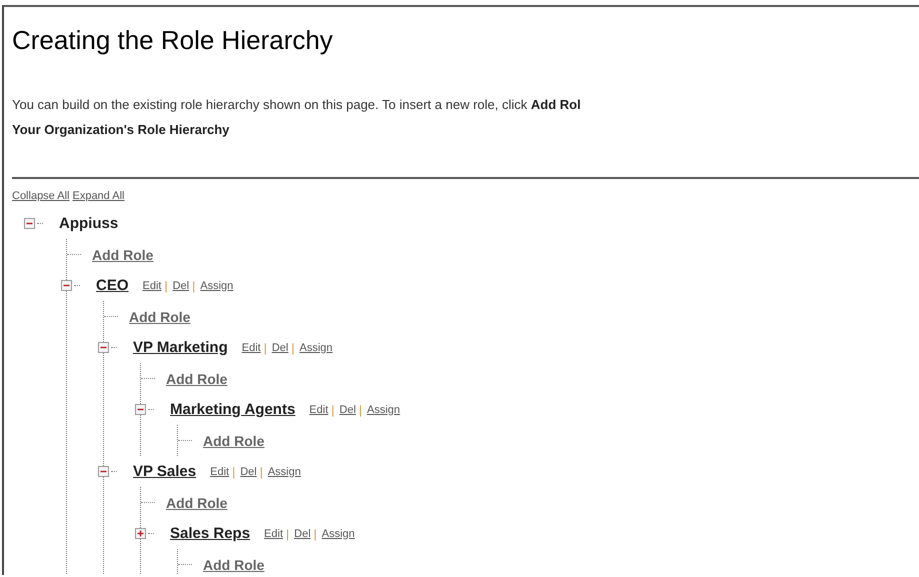  Describe the element at coordinates (98, 196) in the screenshot. I see `tree-toggle-link: Expand All` at that location.